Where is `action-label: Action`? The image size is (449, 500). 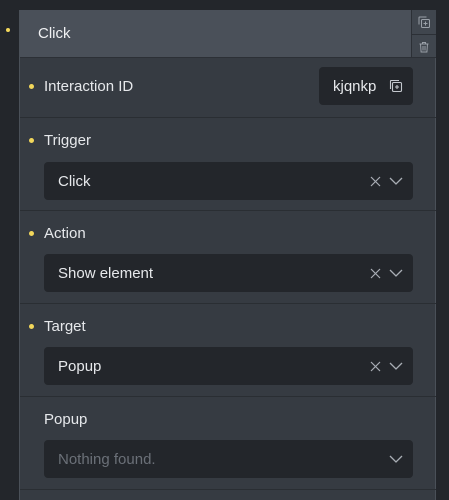
action-label: Action is located at coordinates (65, 233).